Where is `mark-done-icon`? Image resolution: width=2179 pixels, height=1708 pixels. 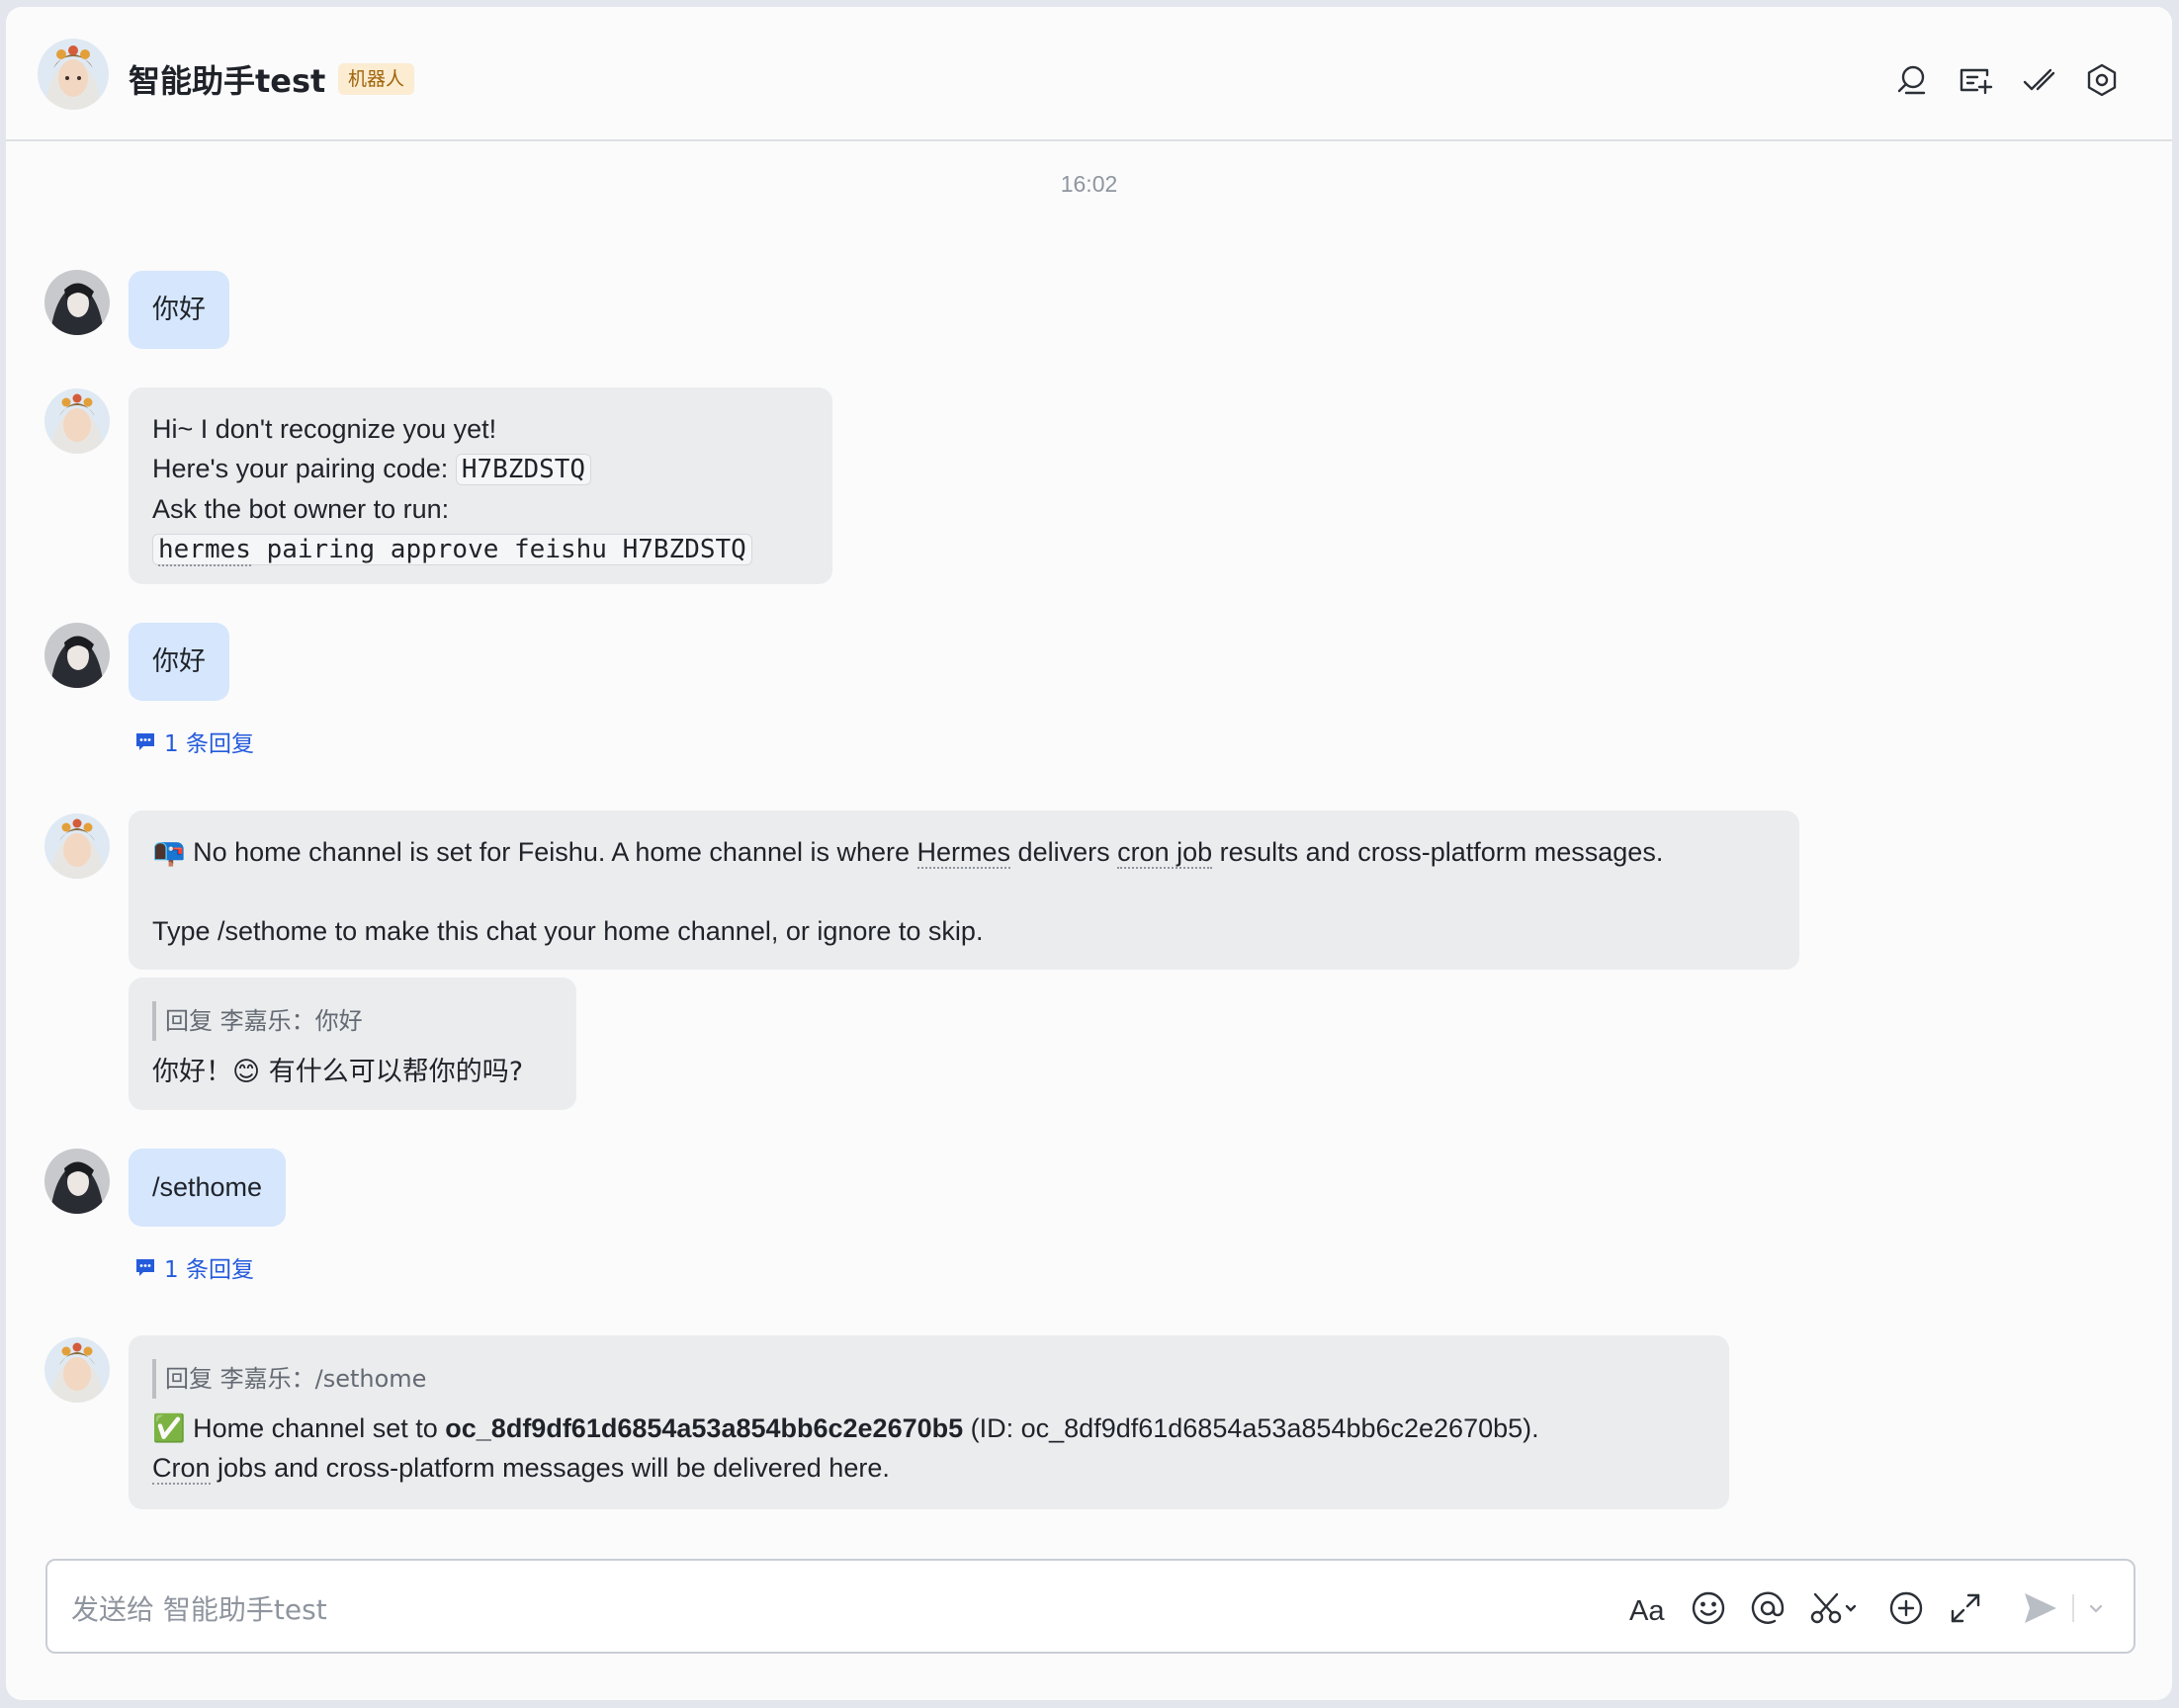 mark-done-icon is located at coordinates (2039, 80).